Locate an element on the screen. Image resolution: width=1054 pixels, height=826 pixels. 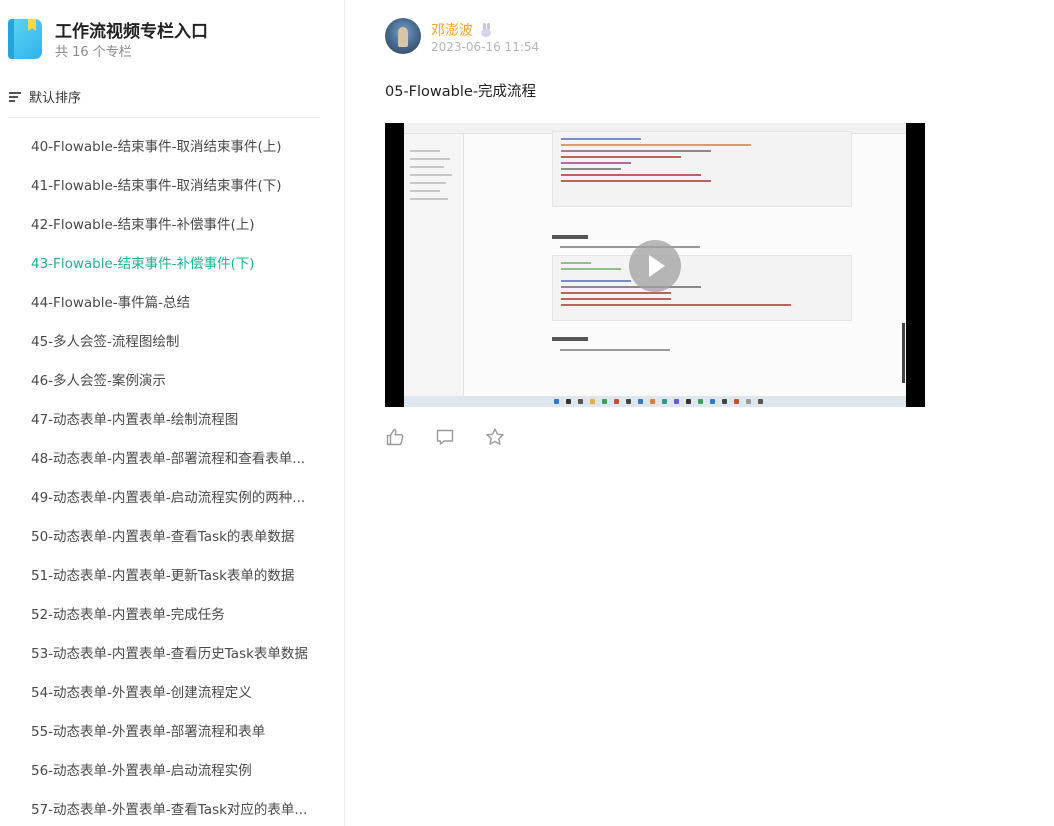
play-icon is located at coordinates (655, 266).